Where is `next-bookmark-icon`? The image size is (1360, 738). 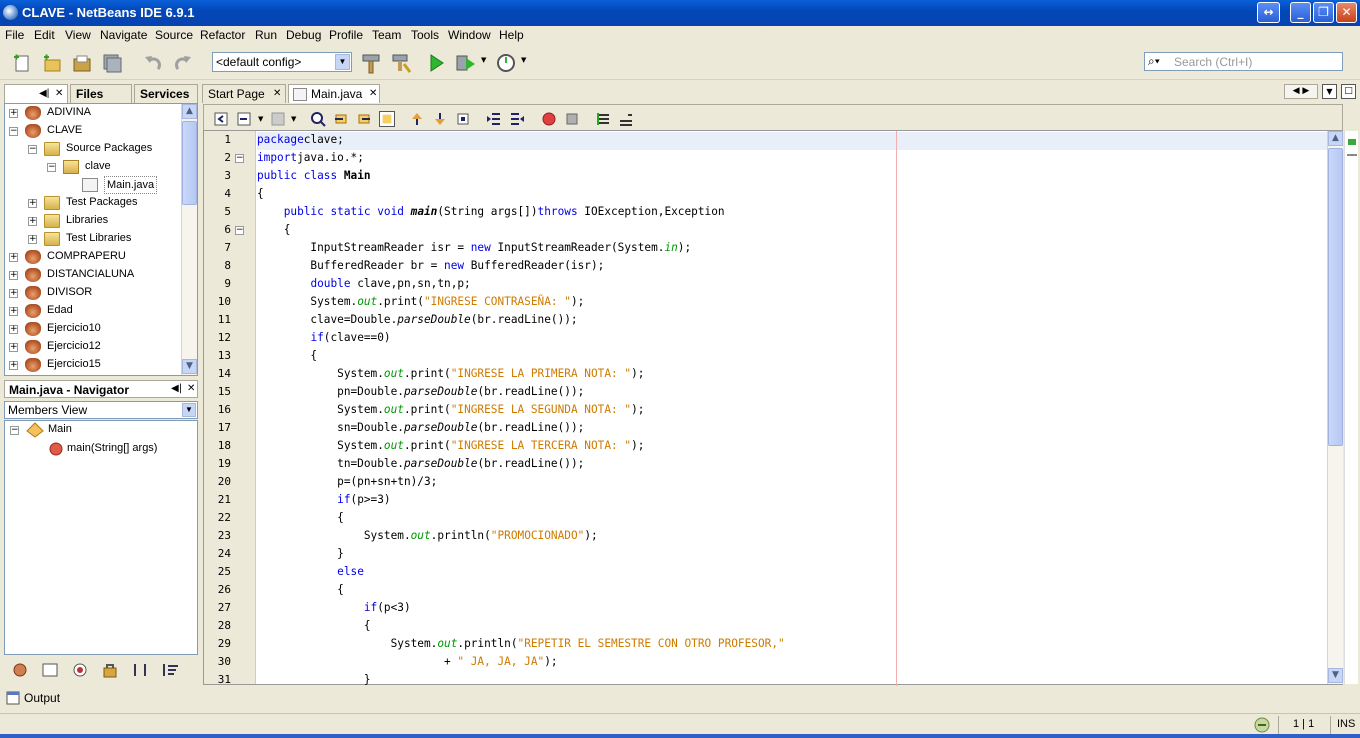
next-bookmark-icon is located at coordinates (440, 119).